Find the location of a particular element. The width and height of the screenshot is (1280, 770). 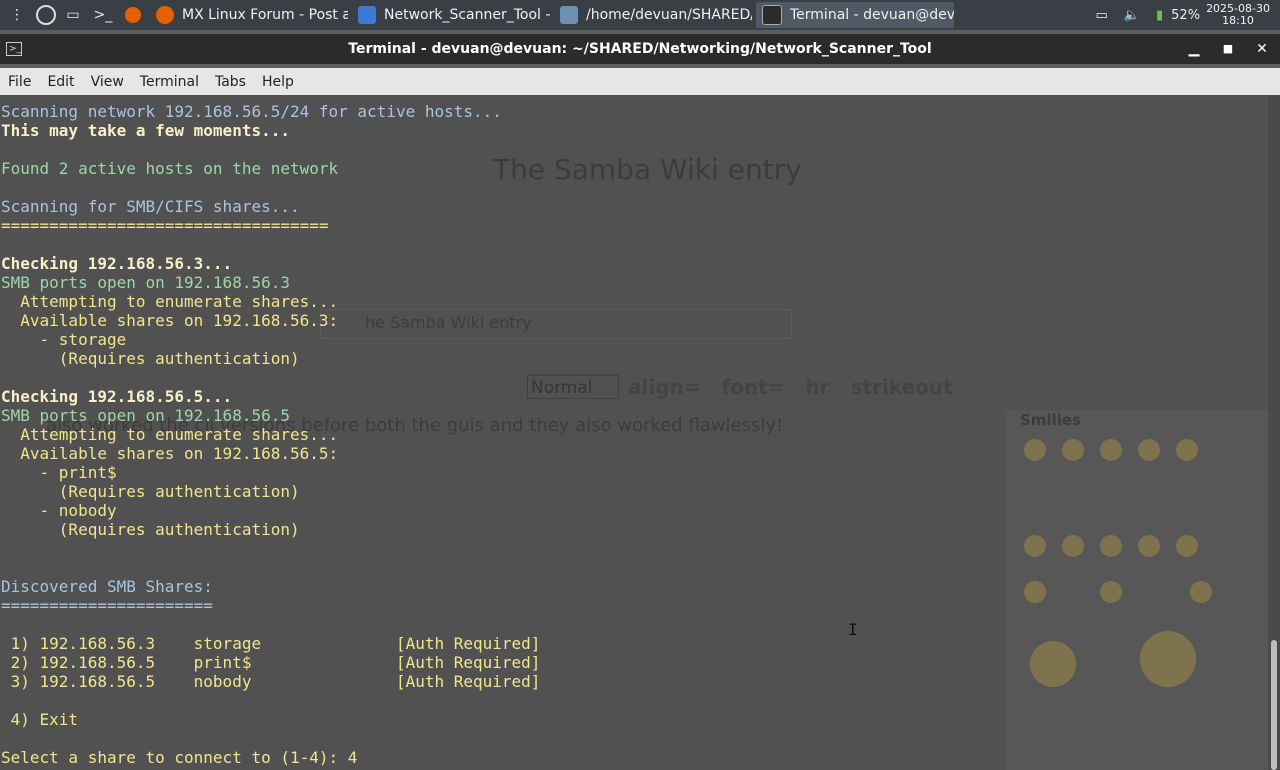

terminal-line: Available shares on 192.168.56.5: is located at coordinates (170, 453).